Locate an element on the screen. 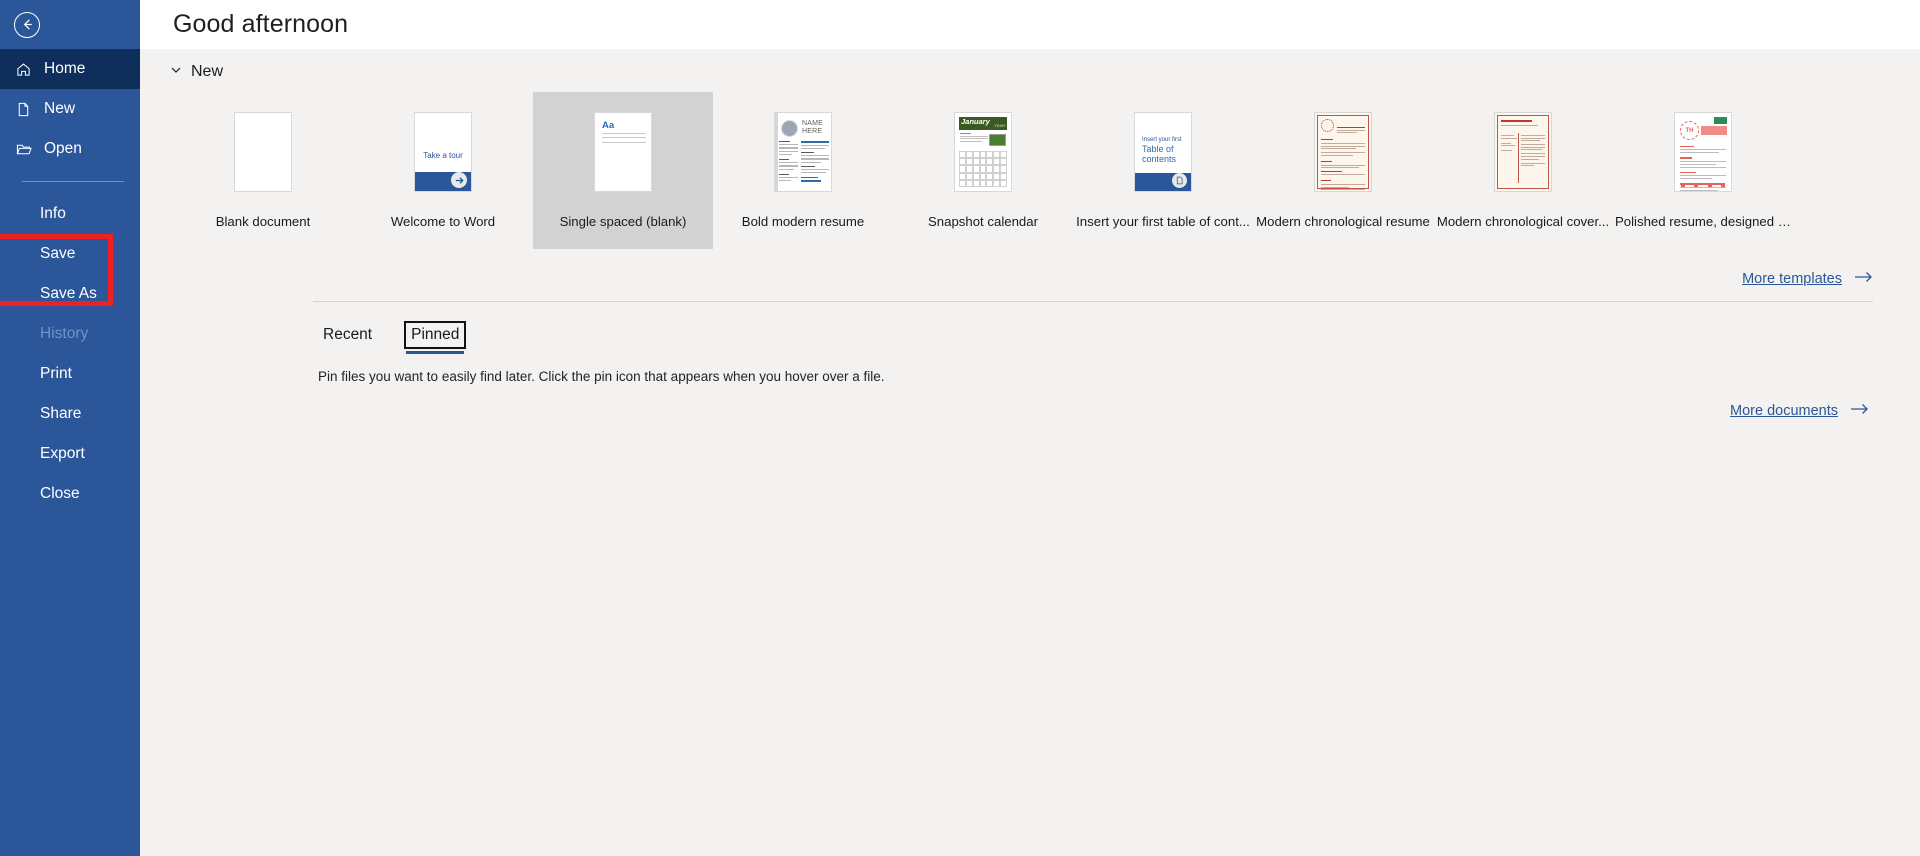  sidebar-item-label: Export is located at coordinates (62, 453).